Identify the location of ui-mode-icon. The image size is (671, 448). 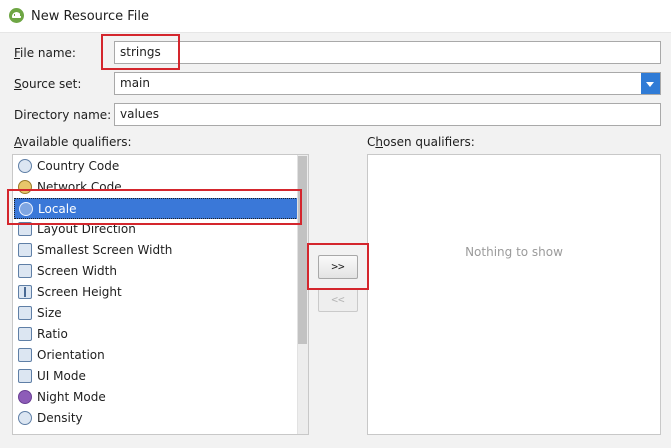
(25, 376).